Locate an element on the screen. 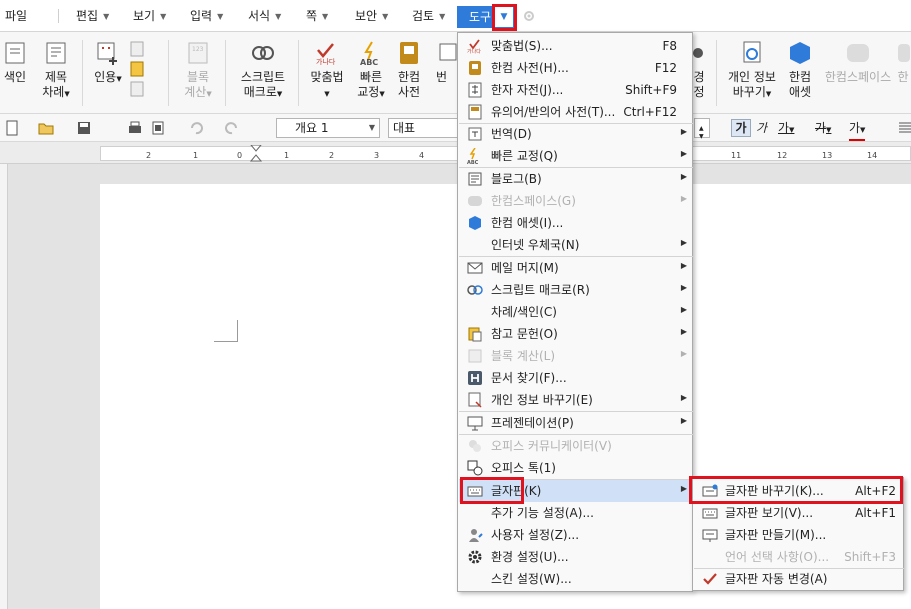 This screenshot has width=911, height=609. menu-item-office-talk: 오피스 톡(1) is located at coordinates (576, 468).